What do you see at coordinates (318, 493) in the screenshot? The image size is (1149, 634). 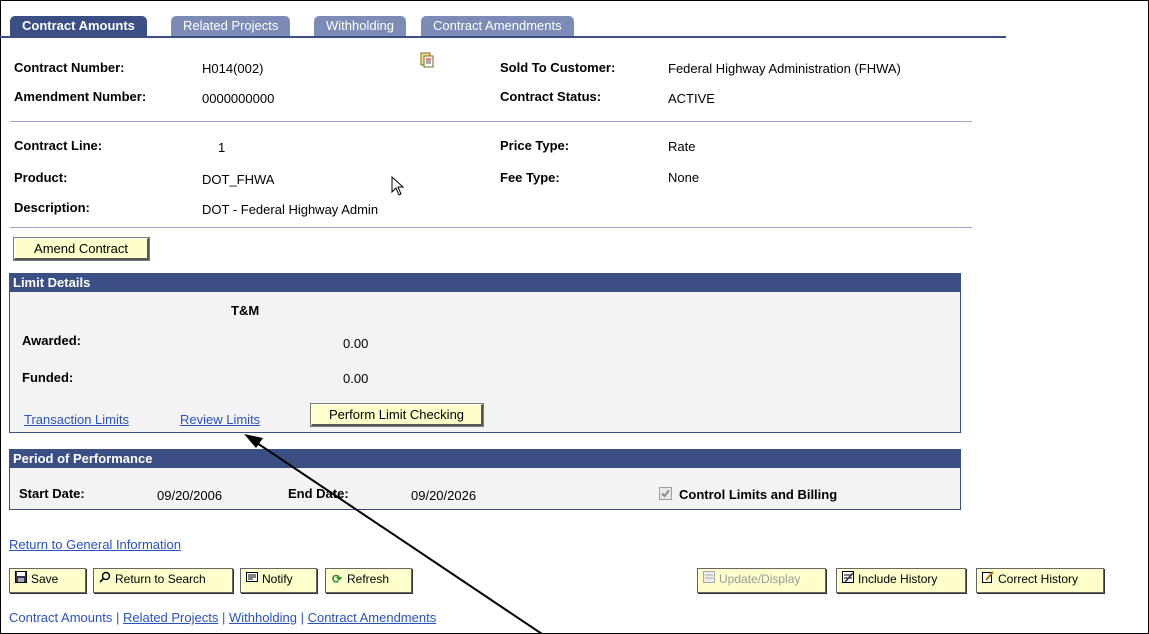 I see `end-date-label: End Date:` at bounding box center [318, 493].